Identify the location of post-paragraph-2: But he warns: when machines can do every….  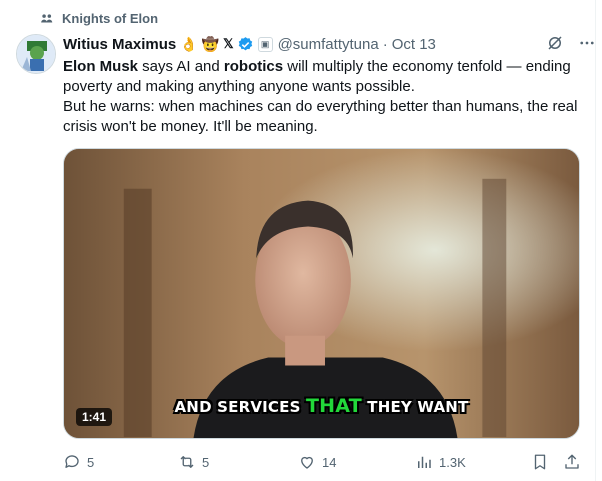
(320, 116).